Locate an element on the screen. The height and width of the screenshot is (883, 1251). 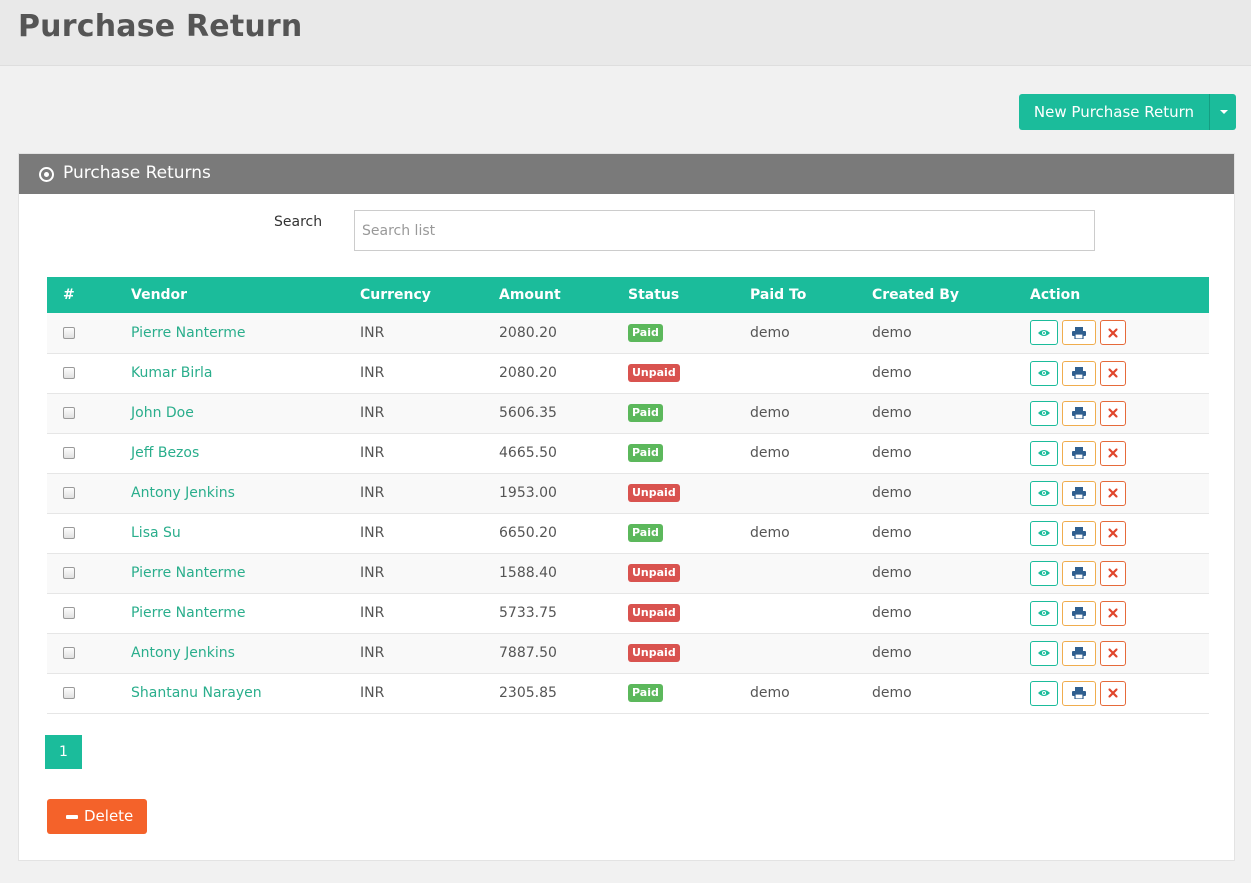
paid-to-cell: demo is located at coordinates (770, 332).